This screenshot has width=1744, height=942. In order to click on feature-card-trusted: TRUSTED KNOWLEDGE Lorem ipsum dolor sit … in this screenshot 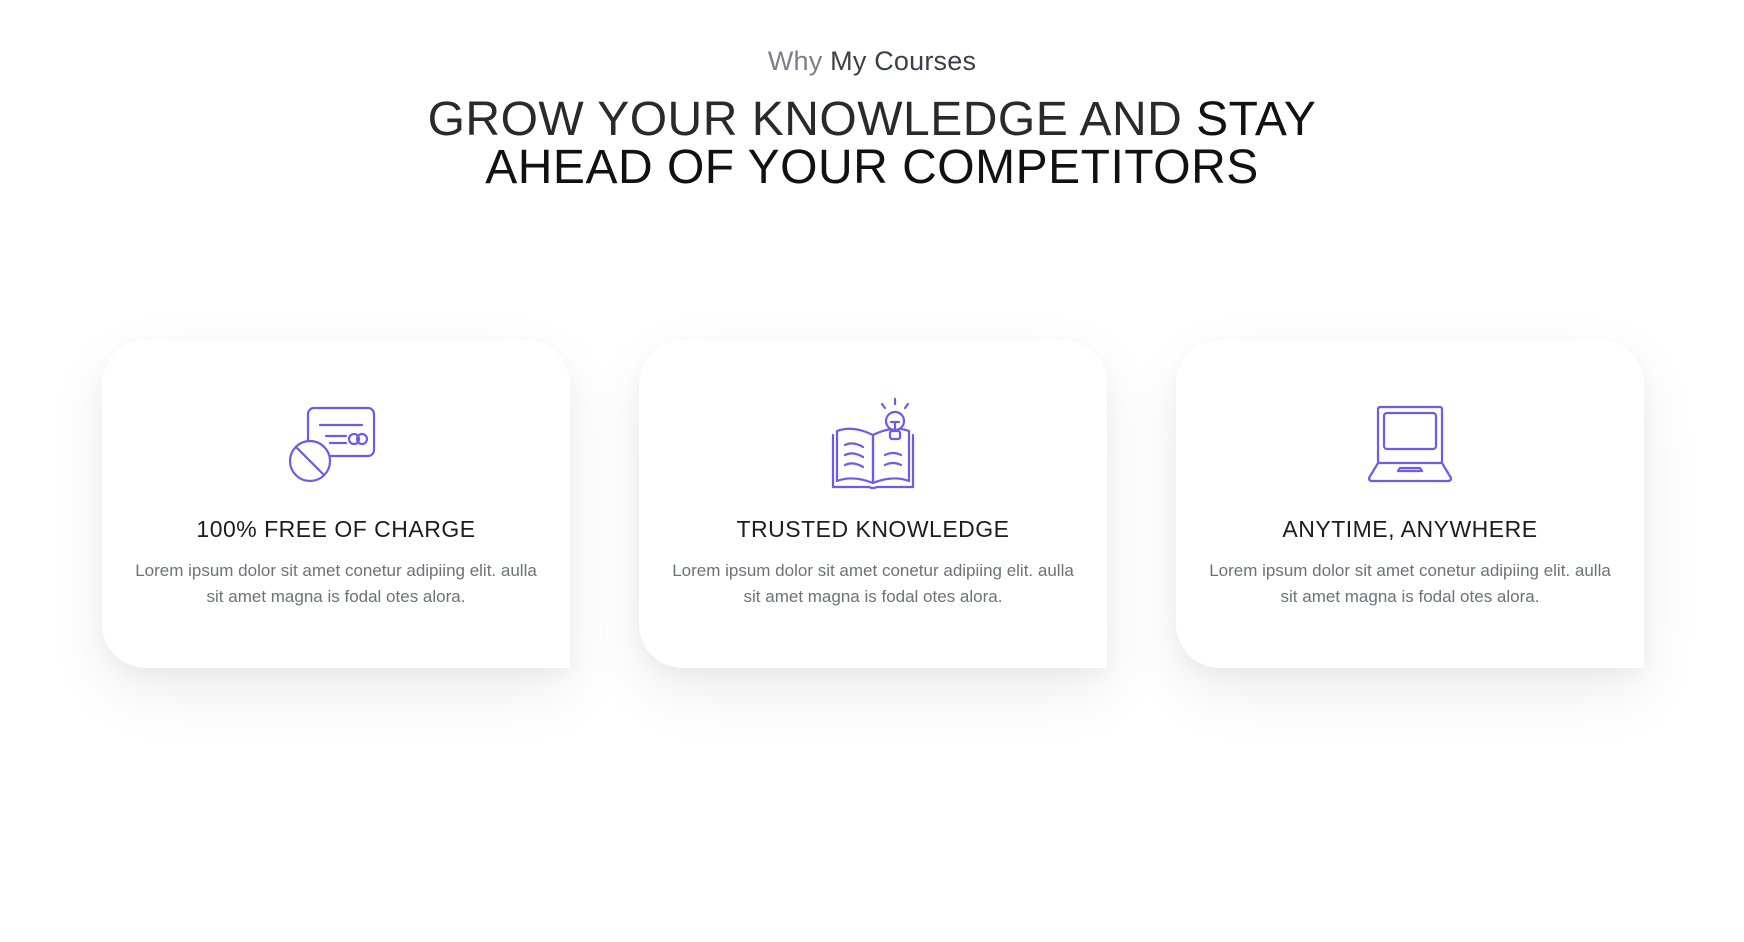, I will do `click(873, 504)`.